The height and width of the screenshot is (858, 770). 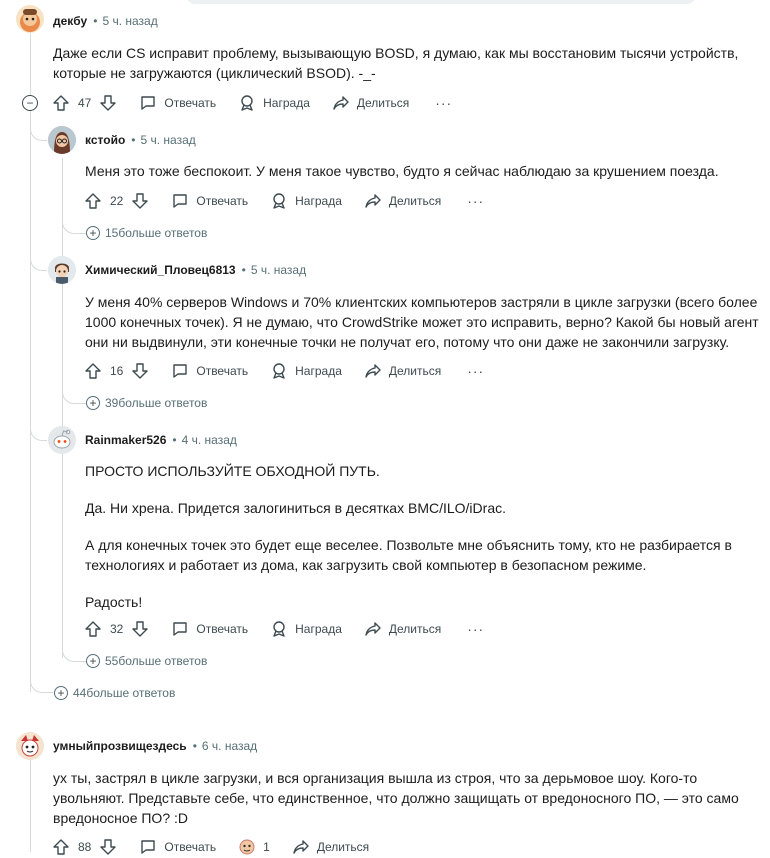 What do you see at coordinates (117, 629) in the screenshot?
I see `vote-count: 32` at bounding box center [117, 629].